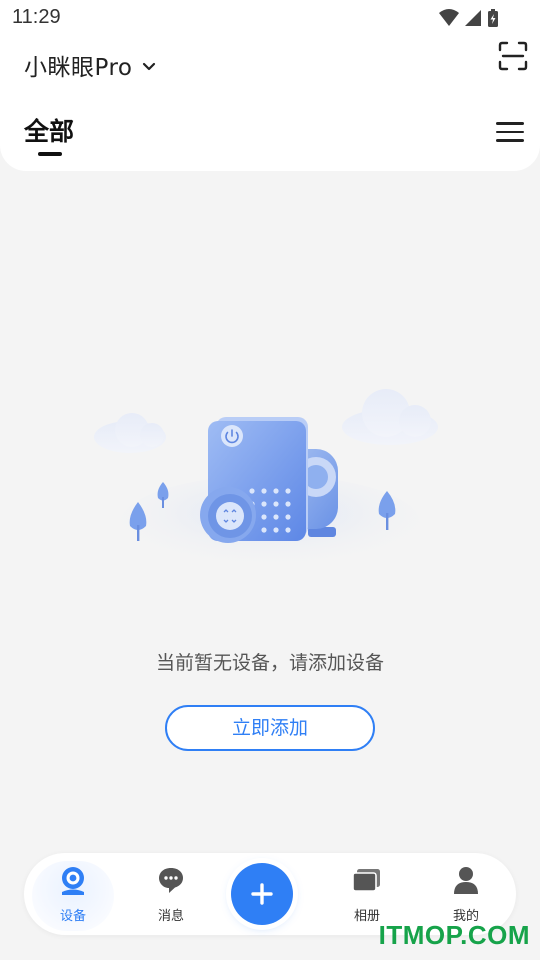 The width and height of the screenshot is (540, 960). What do you see at coordinates (36, 17) in the screenshot?
I see `status-time: 11:29` at bounding box center [36, 17].